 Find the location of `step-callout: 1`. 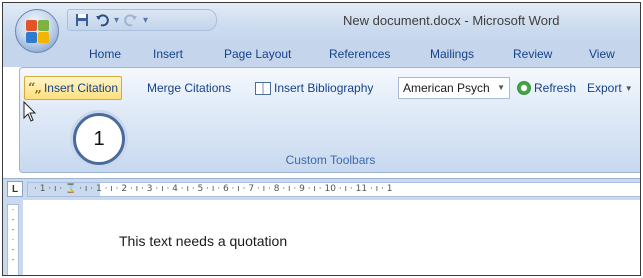

step-callout: 1 is located at coordinates (99, 139).